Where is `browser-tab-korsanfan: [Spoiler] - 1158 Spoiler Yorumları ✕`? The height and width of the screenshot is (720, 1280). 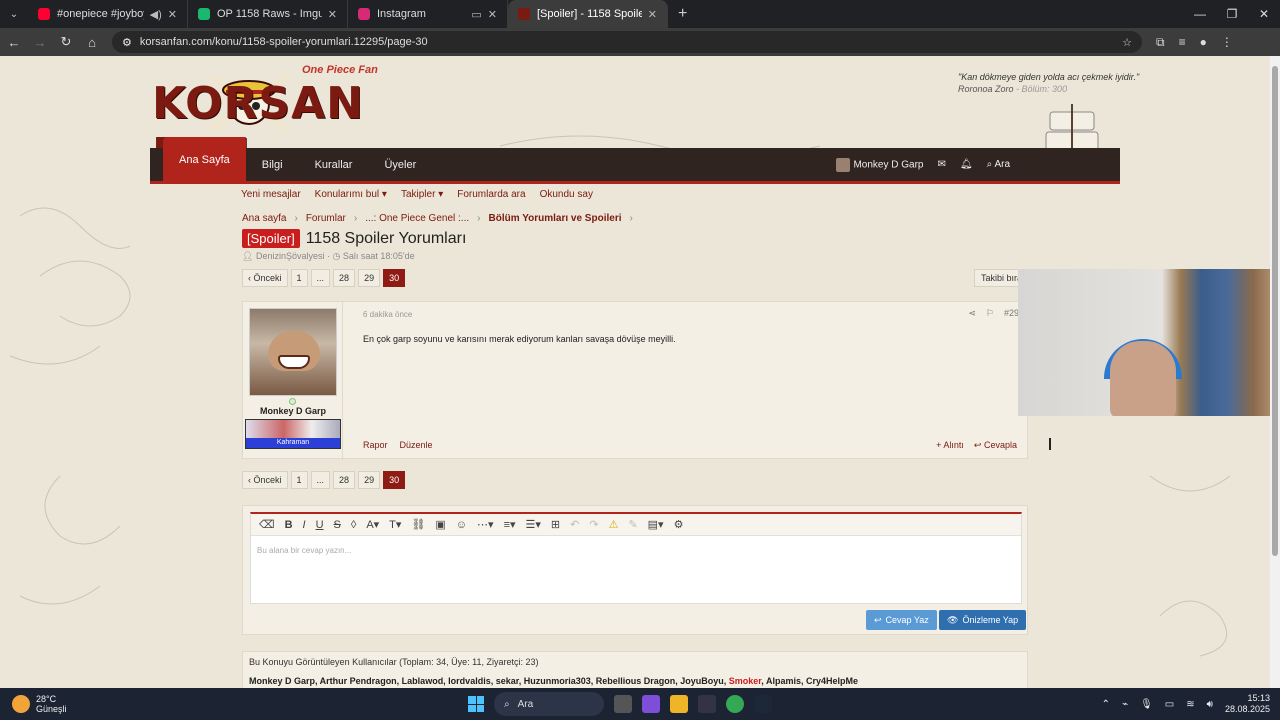 browser-tab-korsanfan: [Spoiler] - 1158 Spoiler Yorumları ✕ is located at coordinates (588, 14).